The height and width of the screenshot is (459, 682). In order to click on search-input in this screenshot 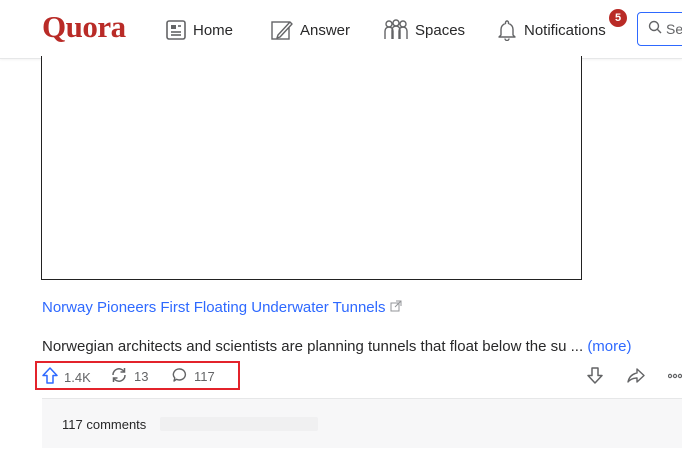, I will do `click(674, 29)`.